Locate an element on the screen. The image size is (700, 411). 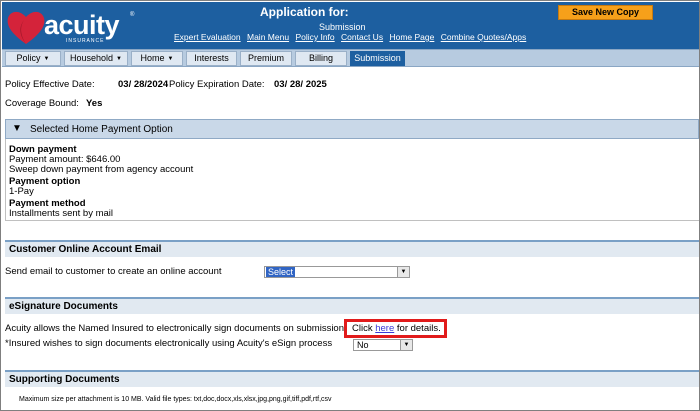
link-policy-info: Policy Info is located at coordinates (314, 37).